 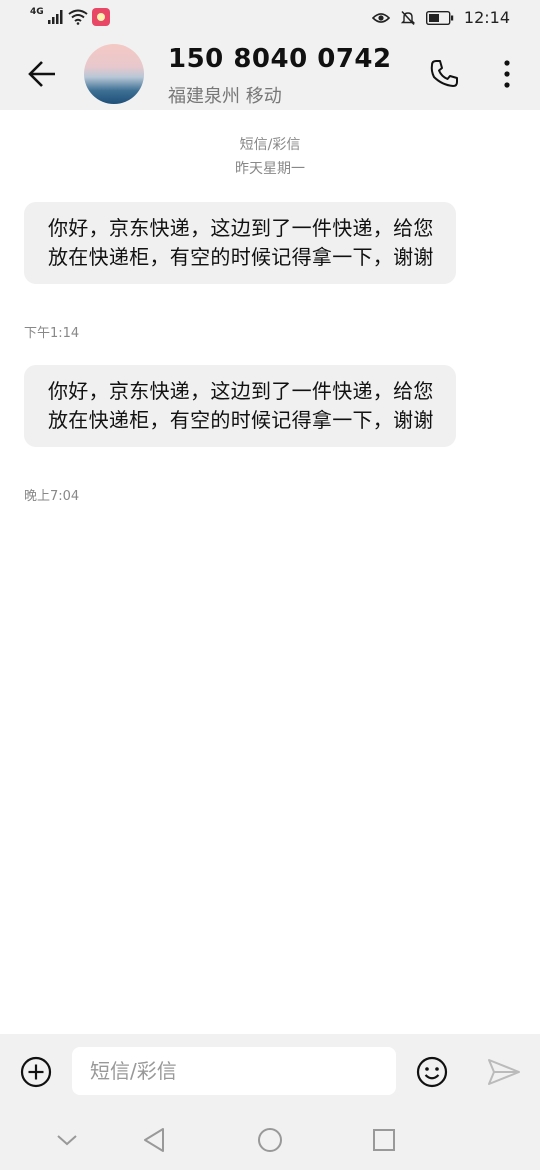 I want to click on message-time: 晚上7:04, so click(x=52, y=496).